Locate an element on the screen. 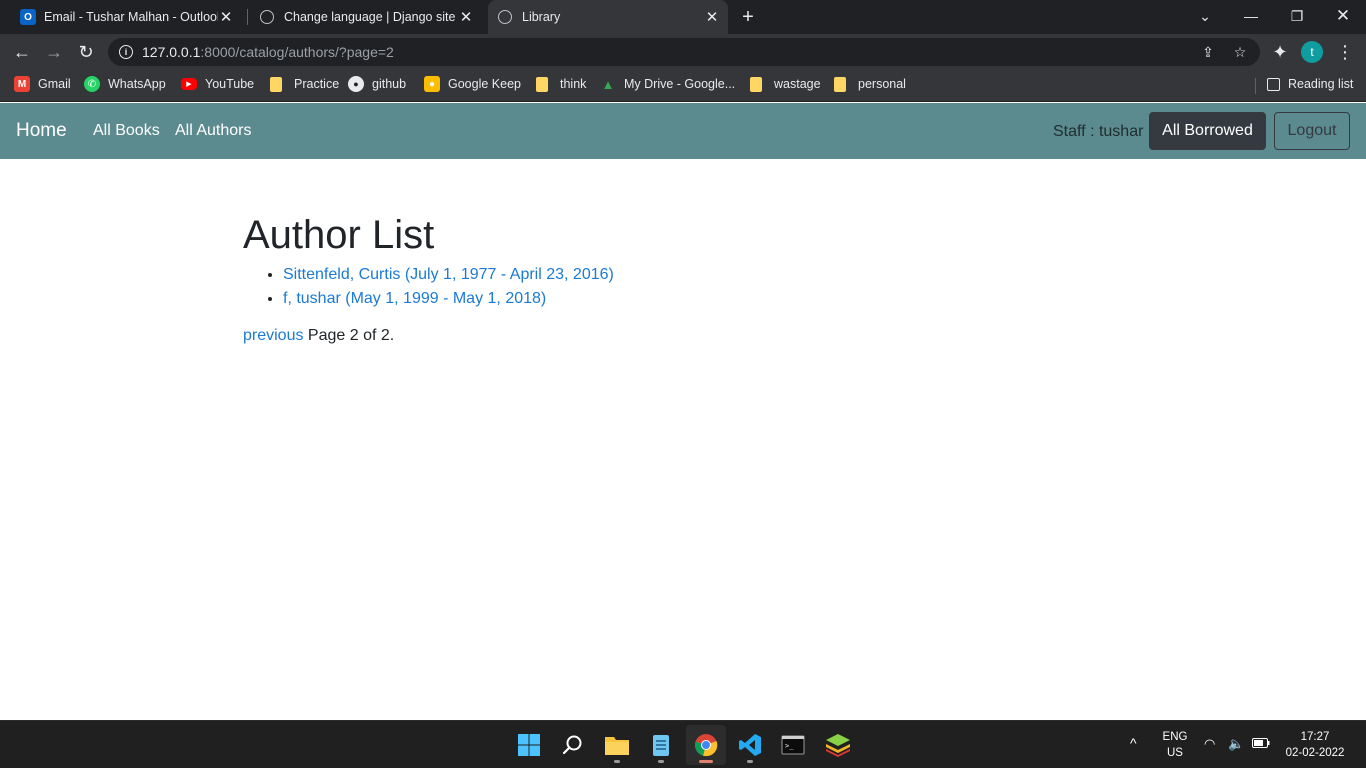 Image resolution: width=1366 pixels, height=768 pixels. gmail-icon: M is located at coordinates (22, 84).